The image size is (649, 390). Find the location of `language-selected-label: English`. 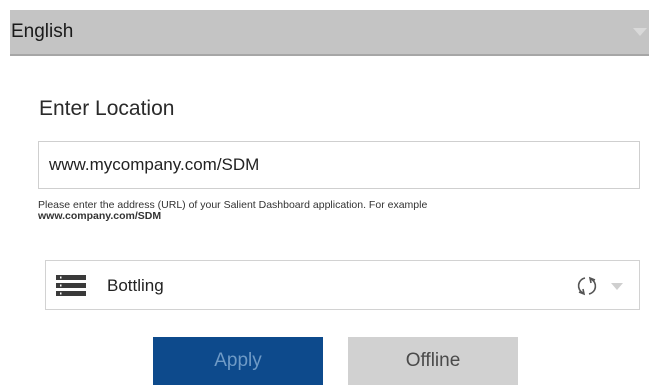

language-selected-label: English is located at coordinates (42, 31).